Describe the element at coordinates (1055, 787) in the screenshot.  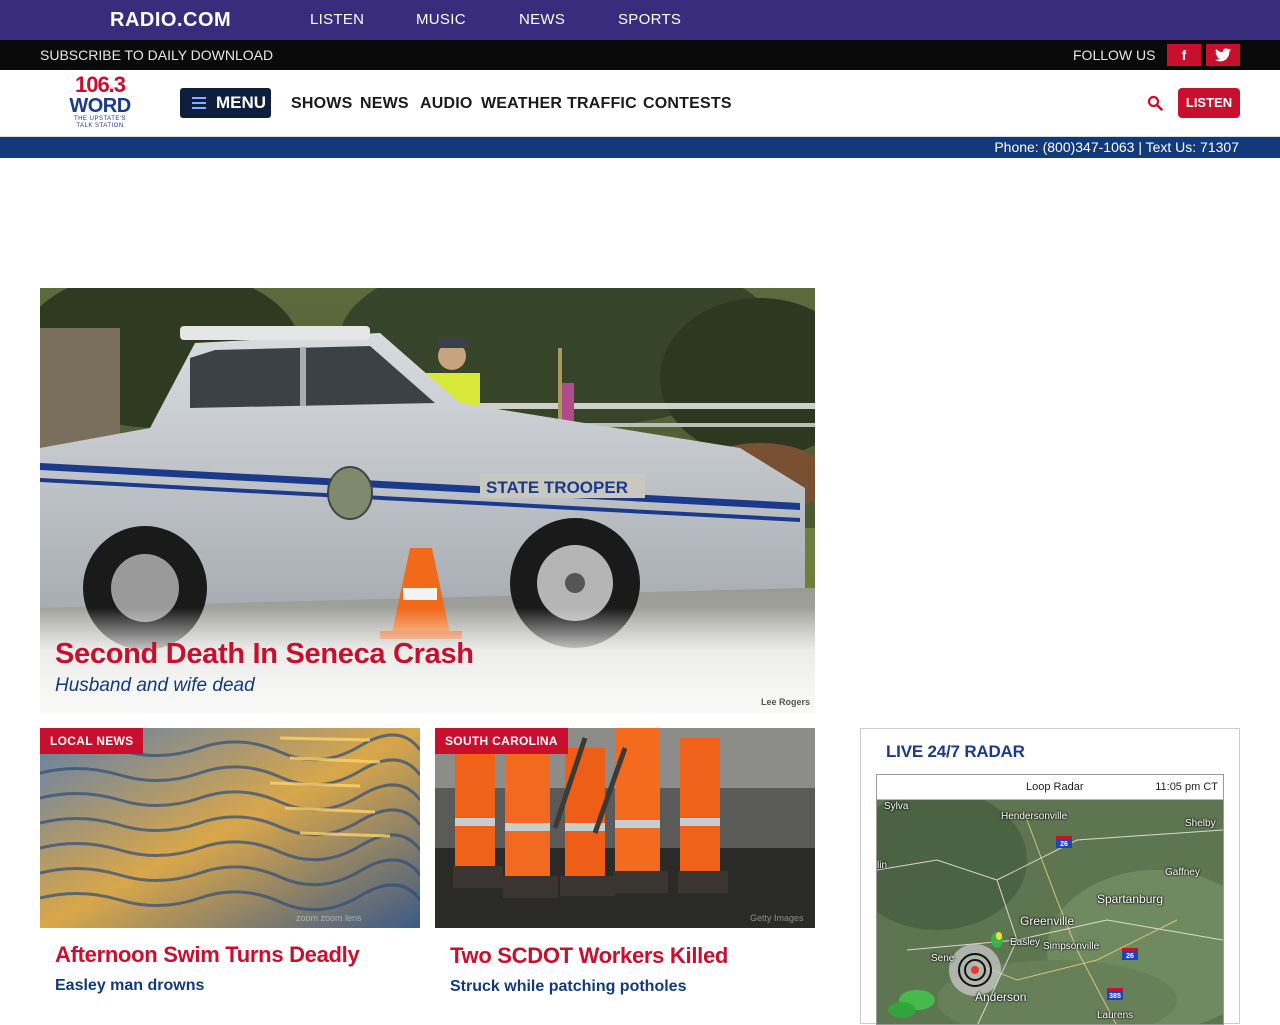
I see `radar-loop-label: Loop Radar` at that location.